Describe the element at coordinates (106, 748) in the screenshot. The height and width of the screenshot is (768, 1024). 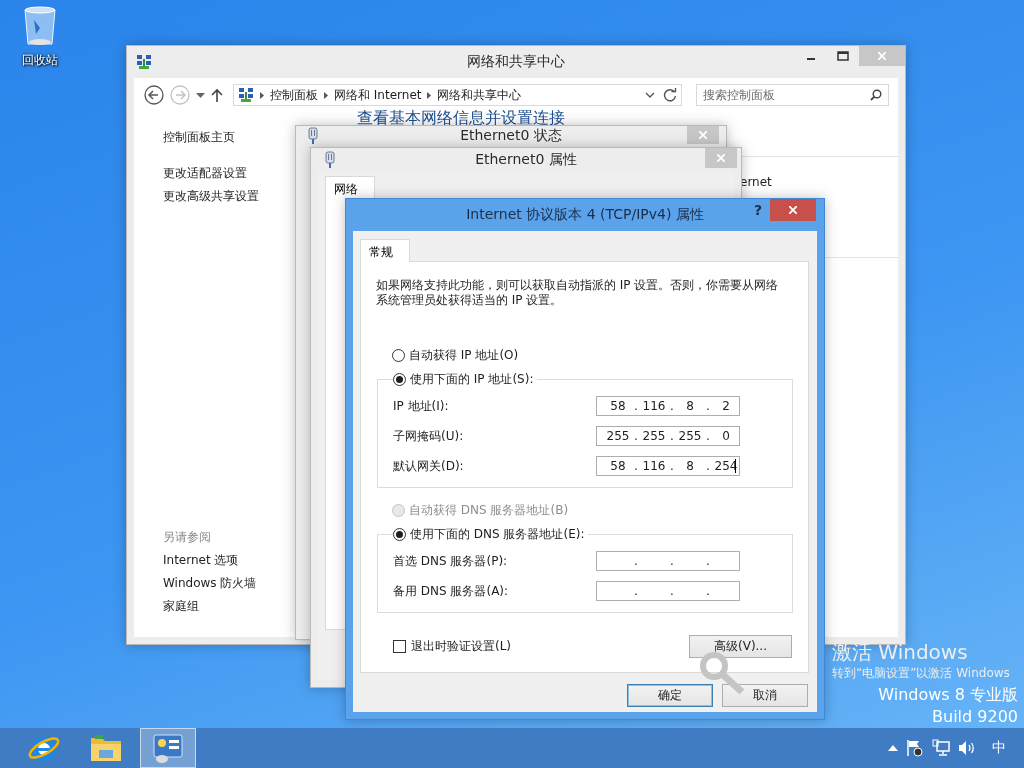
I see `folder-icon` at that location.